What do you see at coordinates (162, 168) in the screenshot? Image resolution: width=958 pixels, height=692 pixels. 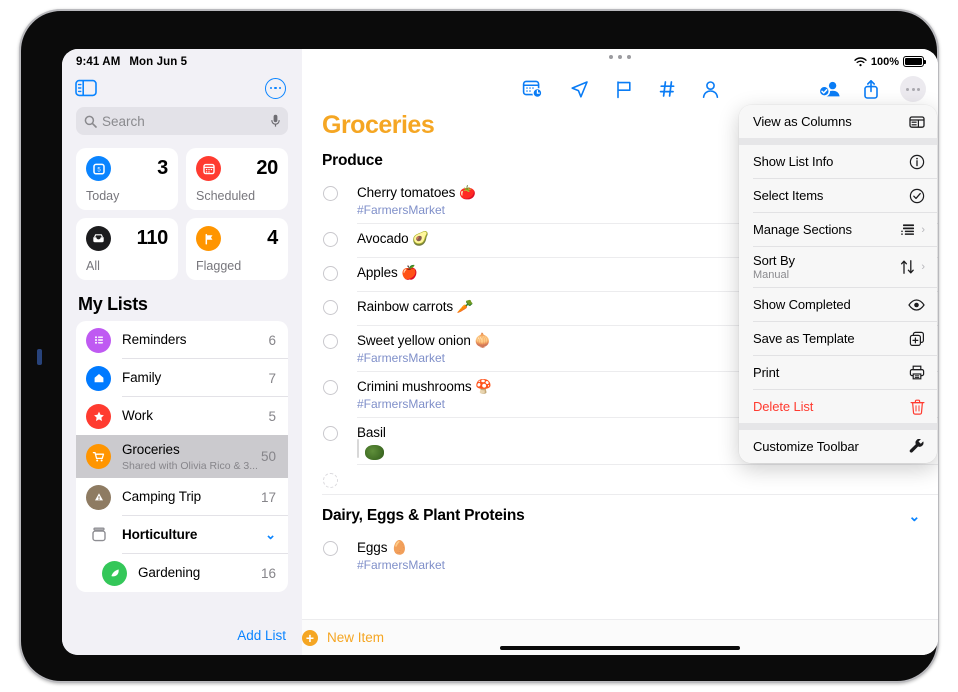 I see `smart-list-count: 3` at bounding box center [162, 168].